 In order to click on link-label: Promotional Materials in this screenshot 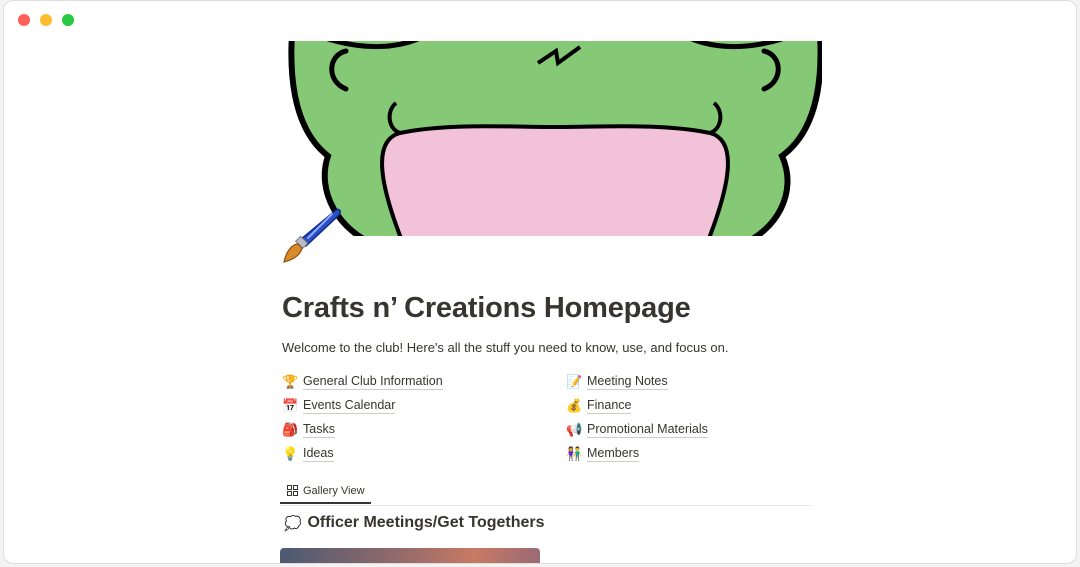, I will do `click(647, 430)`.